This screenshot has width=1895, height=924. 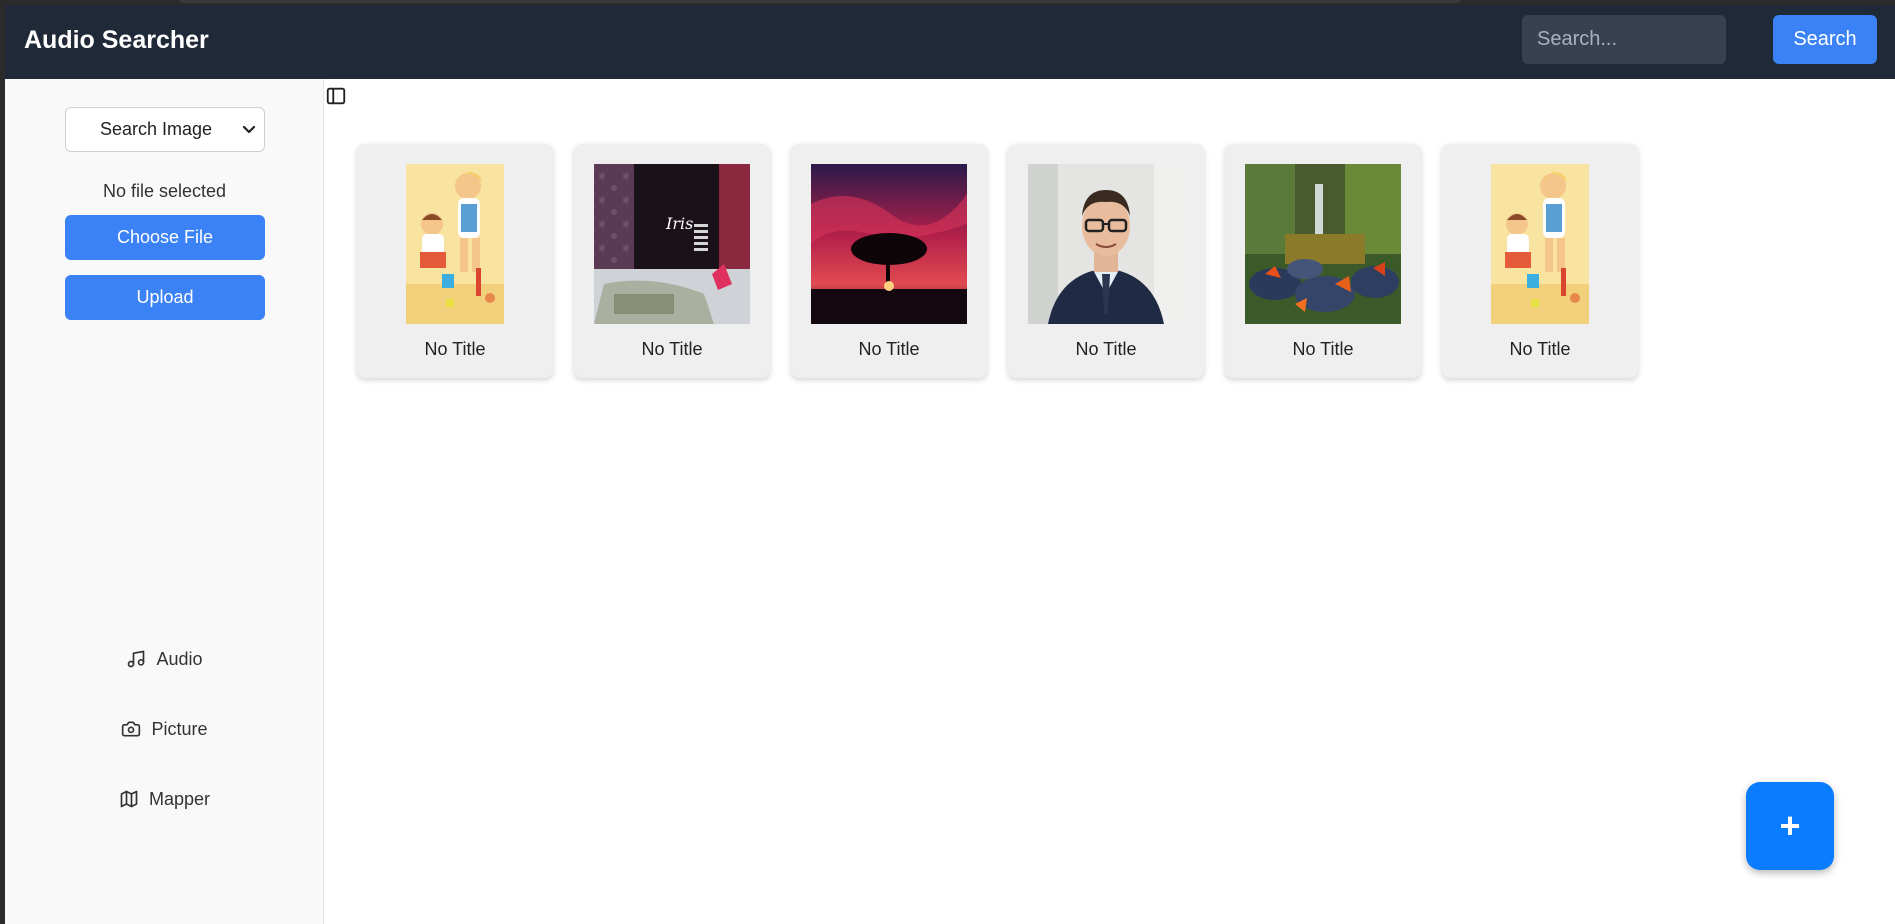 What do you see at coordinates (116, 40) in the screenshot?
I see `app-title: Audio Searcher` at bounding box center [116, 40].